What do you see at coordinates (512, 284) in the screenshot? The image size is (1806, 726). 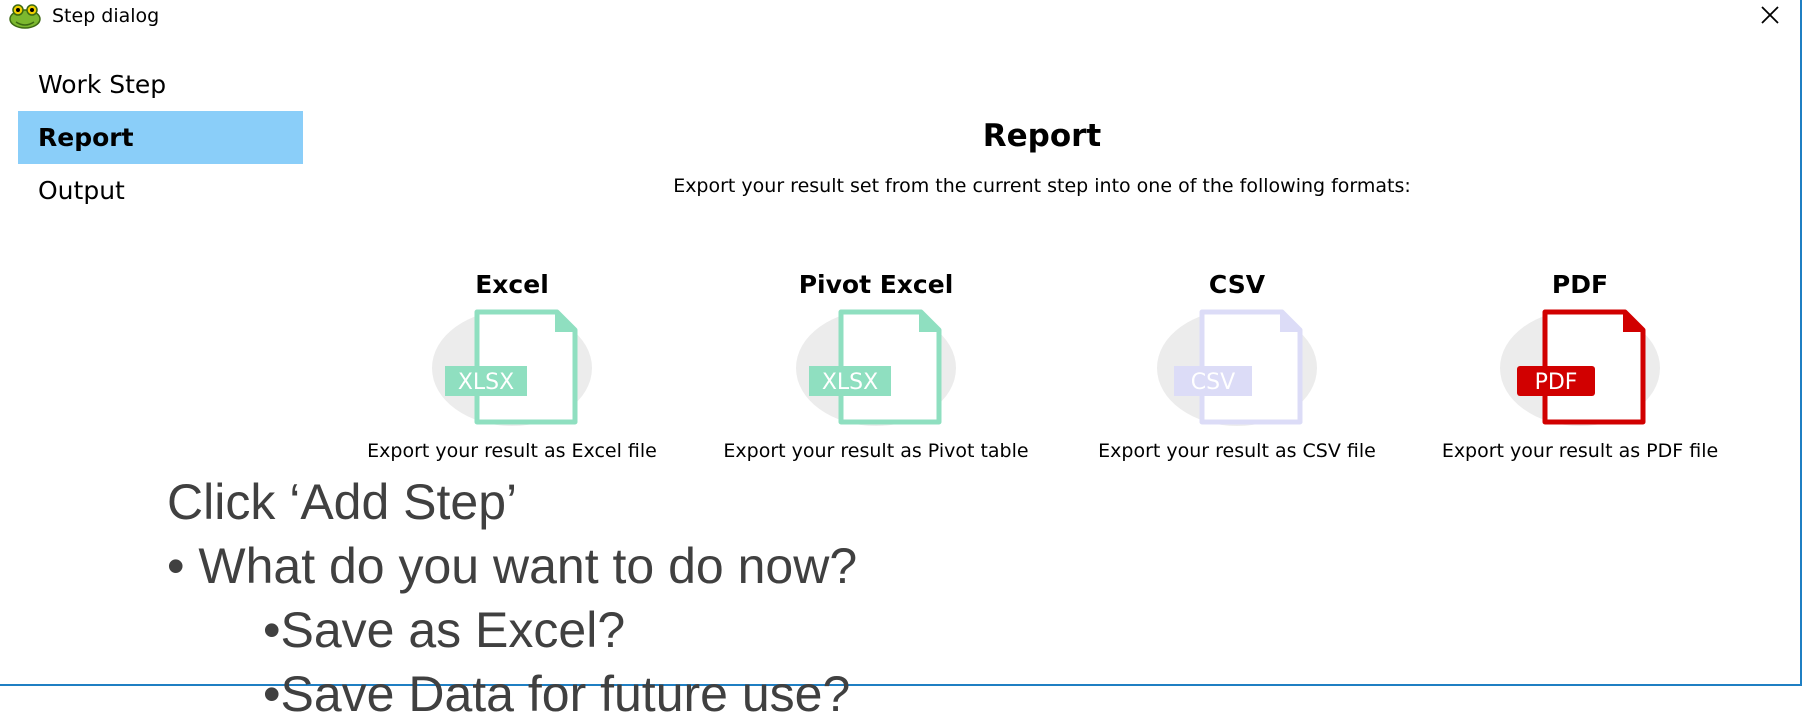 I see `option-title: Excel` at bounding box center [512, 284].